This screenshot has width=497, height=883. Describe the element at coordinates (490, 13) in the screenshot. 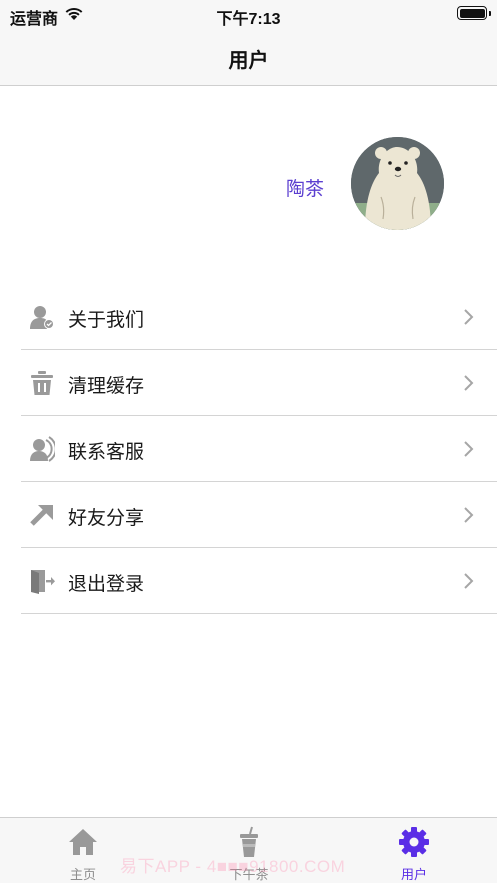

I see `battery-tip` at that location.